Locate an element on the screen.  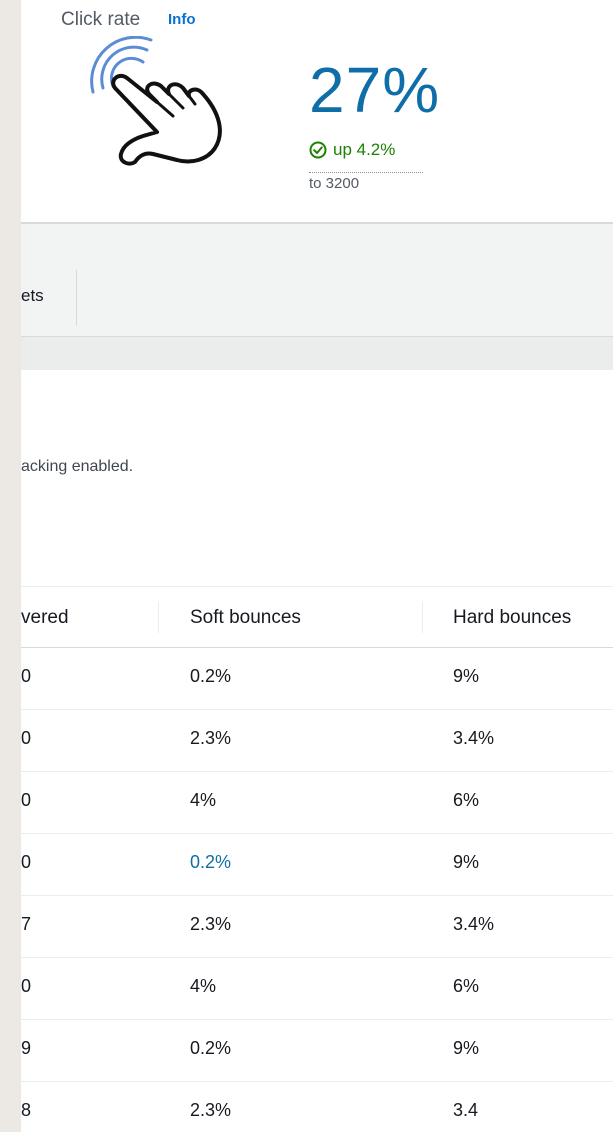
delivered-cell: 9 is located at coordinates (26, 1048).